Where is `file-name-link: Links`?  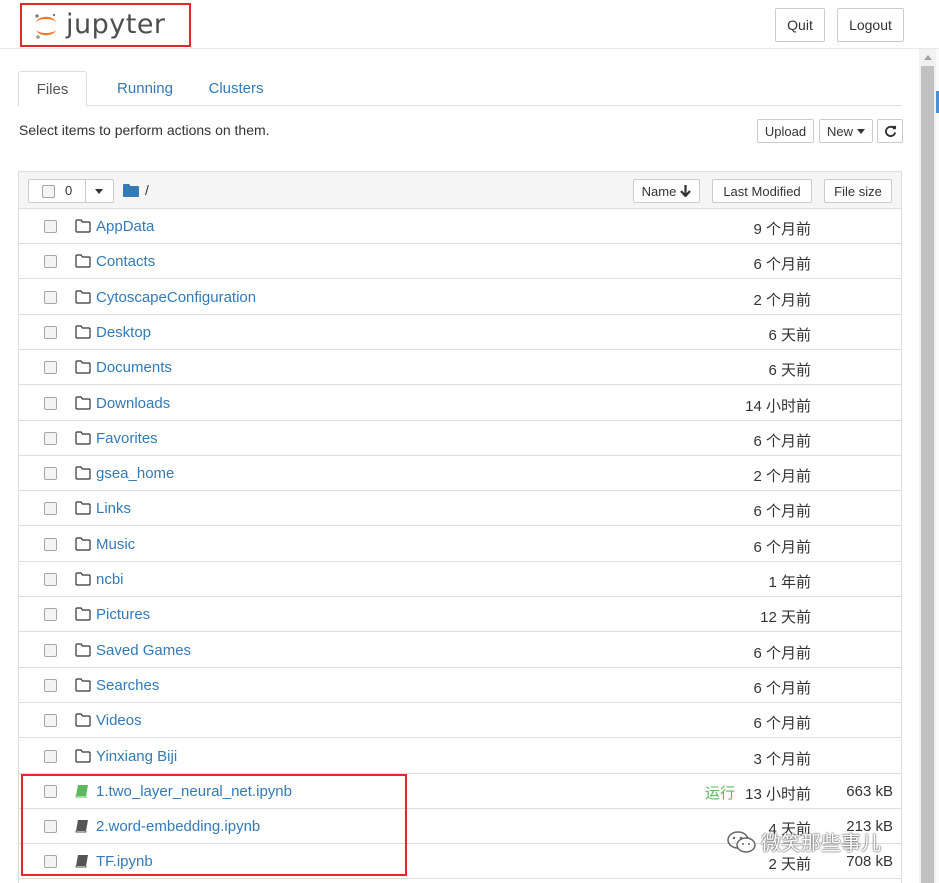
file-name-link: Links is located at coordinates (113, 508).